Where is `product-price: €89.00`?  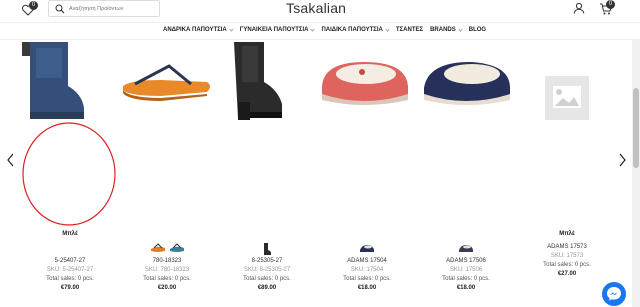 product-price: €89.00 is located at coordinates (267, 288).